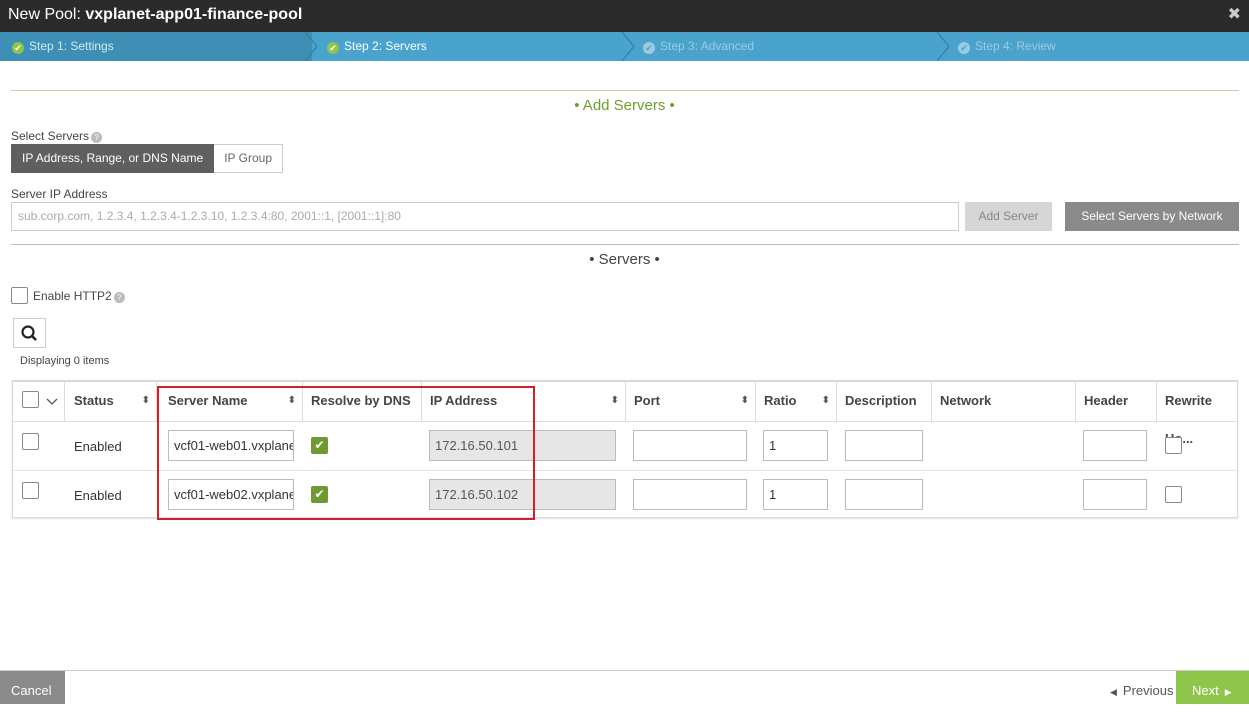 This screenshot has height=712, width=1249. What do you see at coordinates (52, 402) in the screenshot?
I see `chevron-down-icon` at bounding box center [52, 402].